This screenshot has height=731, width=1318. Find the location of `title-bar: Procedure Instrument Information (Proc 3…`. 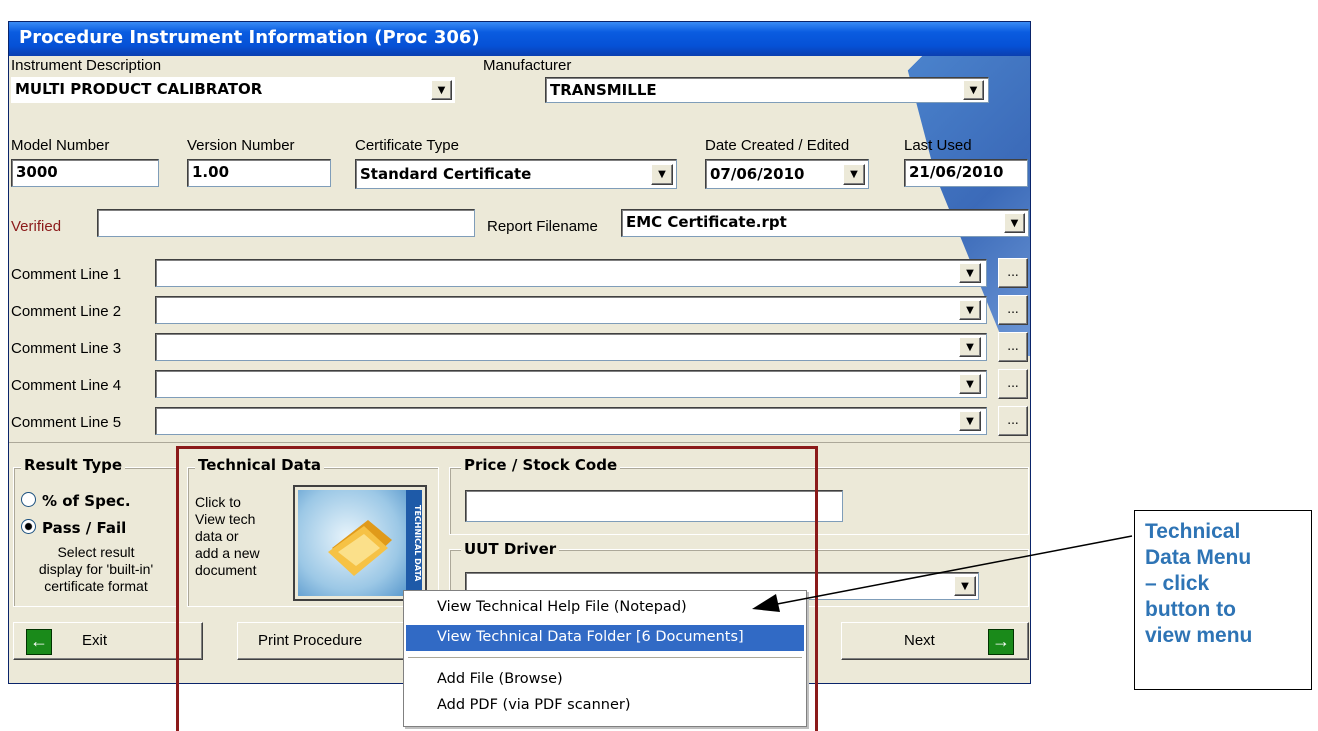

title-bar: Procedure Instrument Information (Proc 3… is located at coordinates (519, 39).